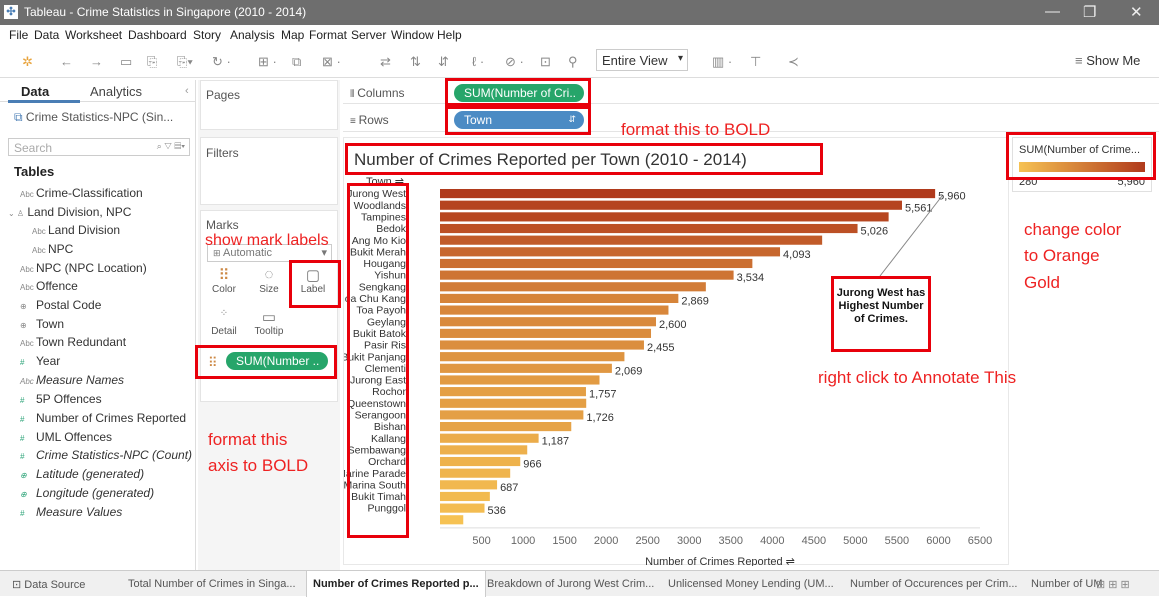 The height and width of the screenshot is (597, 1159). I want to click on field-crime-classification: Abc Crime-Classification, so click(81, 193).